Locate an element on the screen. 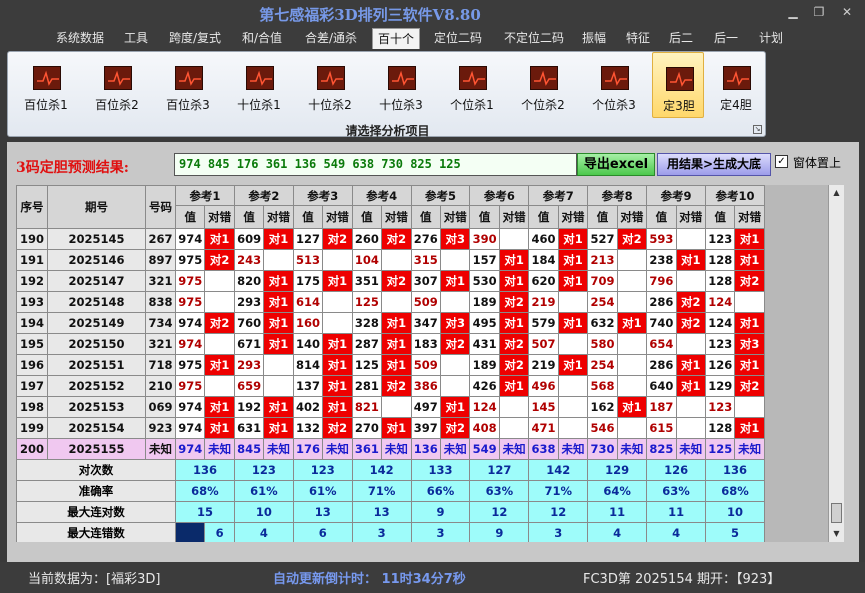  value-header: 值 is located at coordinates (543, 217).